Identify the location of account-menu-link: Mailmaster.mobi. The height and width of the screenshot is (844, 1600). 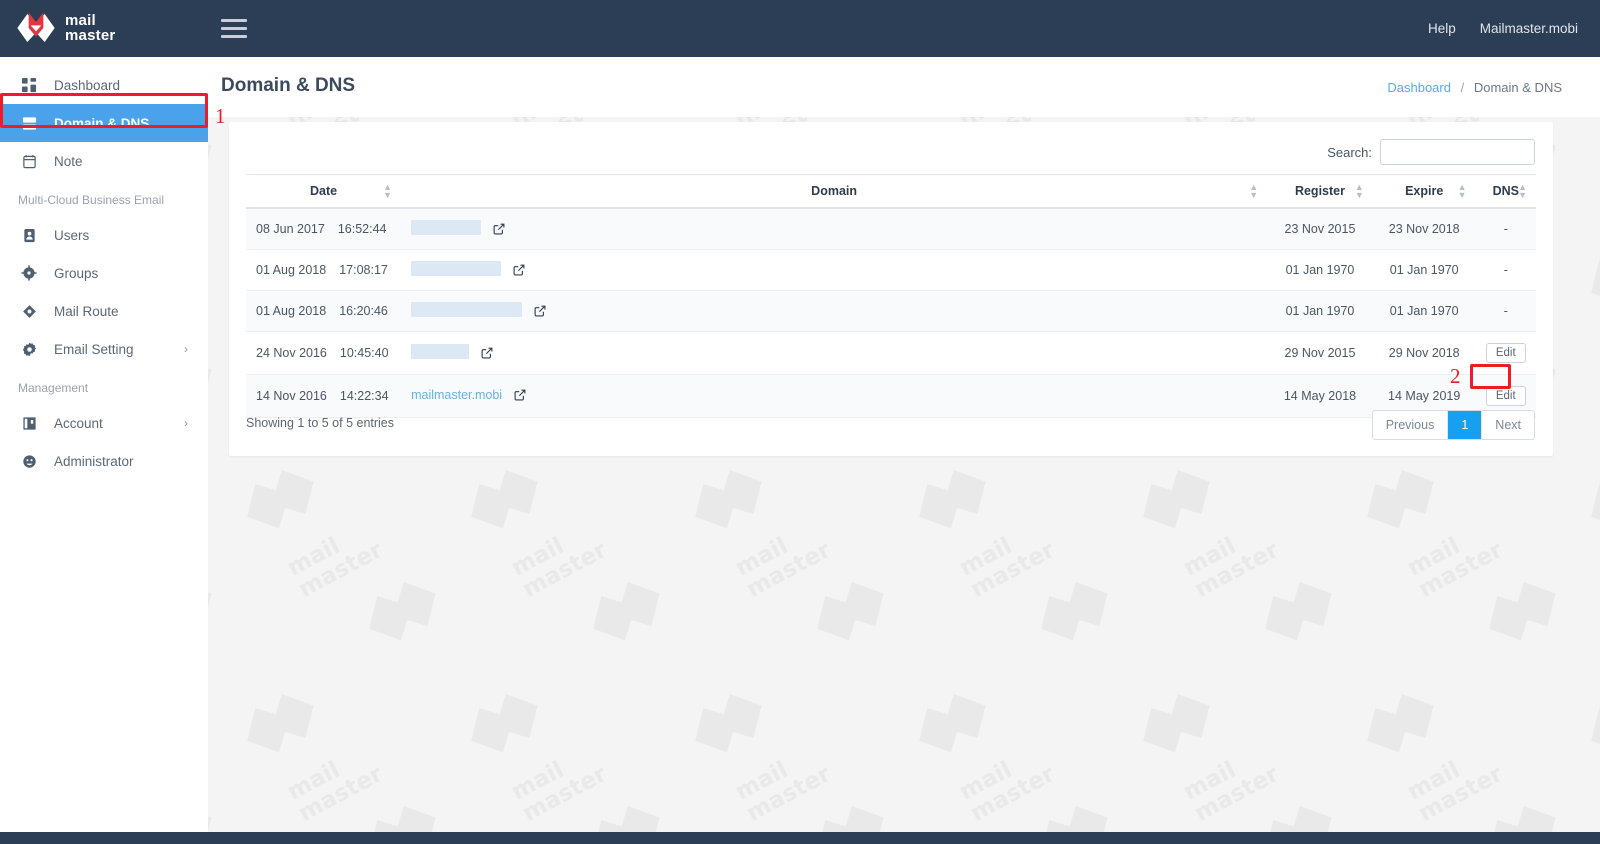
(1529, 28).